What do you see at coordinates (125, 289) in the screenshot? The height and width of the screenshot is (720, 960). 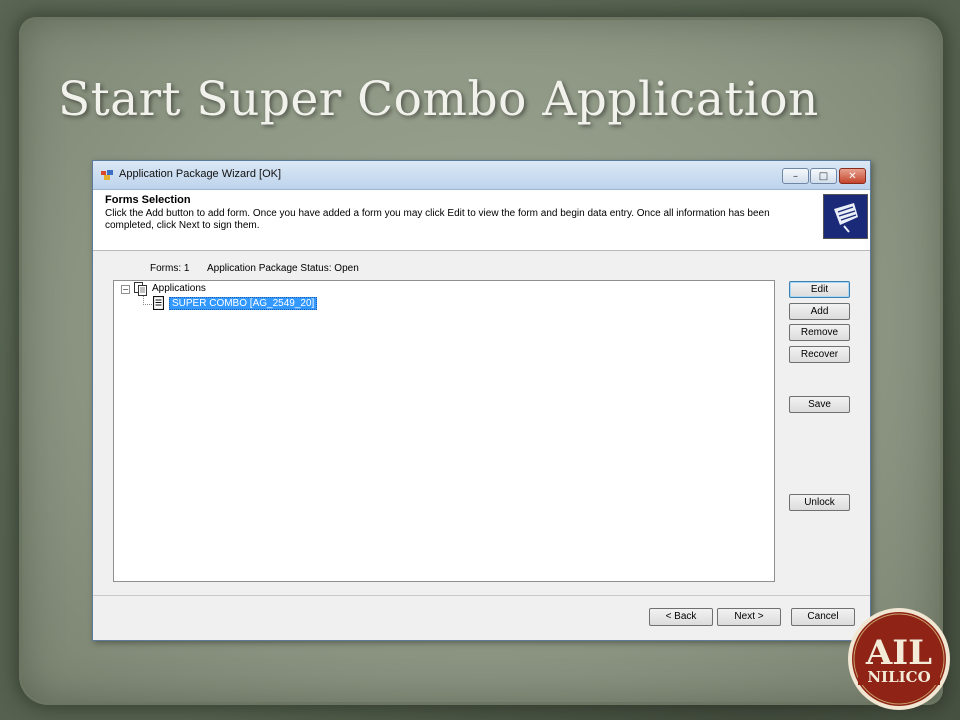 I see `tree-collapse-toggle: −` at bounding box center [125, 289].